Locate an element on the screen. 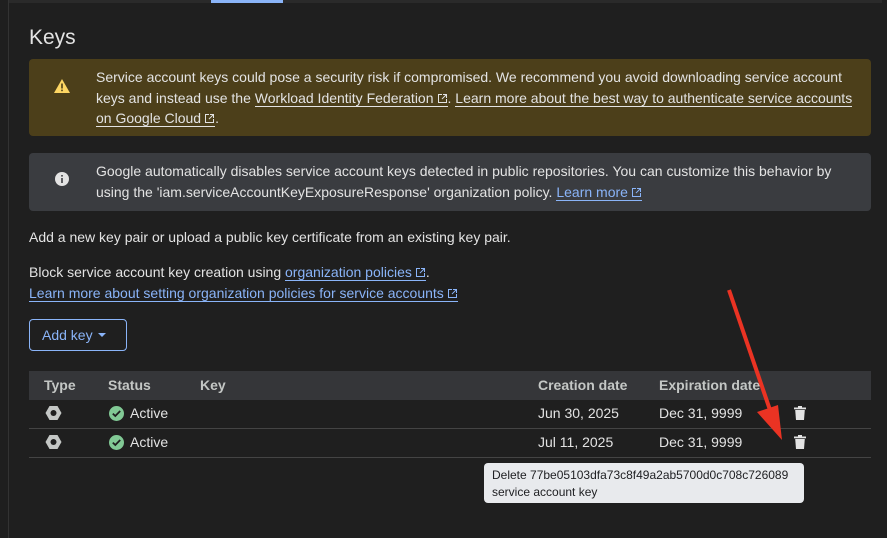 This screenshot has width=887, height=538. top-tab-bar is located at coordinates (443, 1).